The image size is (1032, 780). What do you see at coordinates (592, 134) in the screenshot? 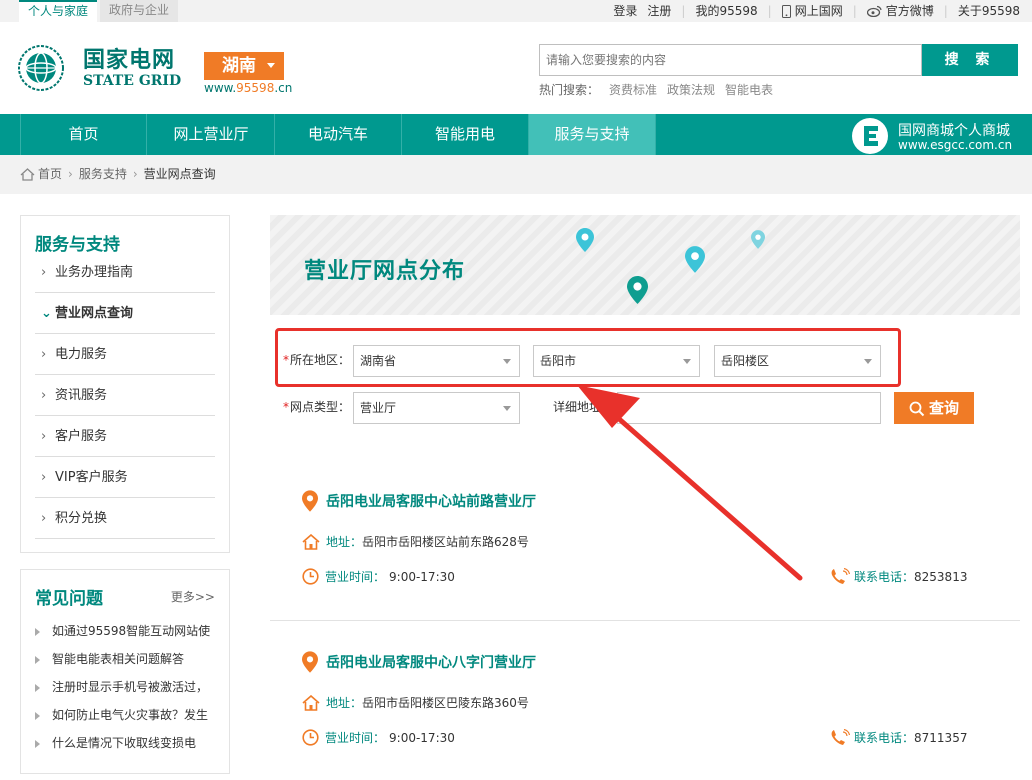
I see `nav-service-support: 服务与支持` at bounding box center [592, 134].